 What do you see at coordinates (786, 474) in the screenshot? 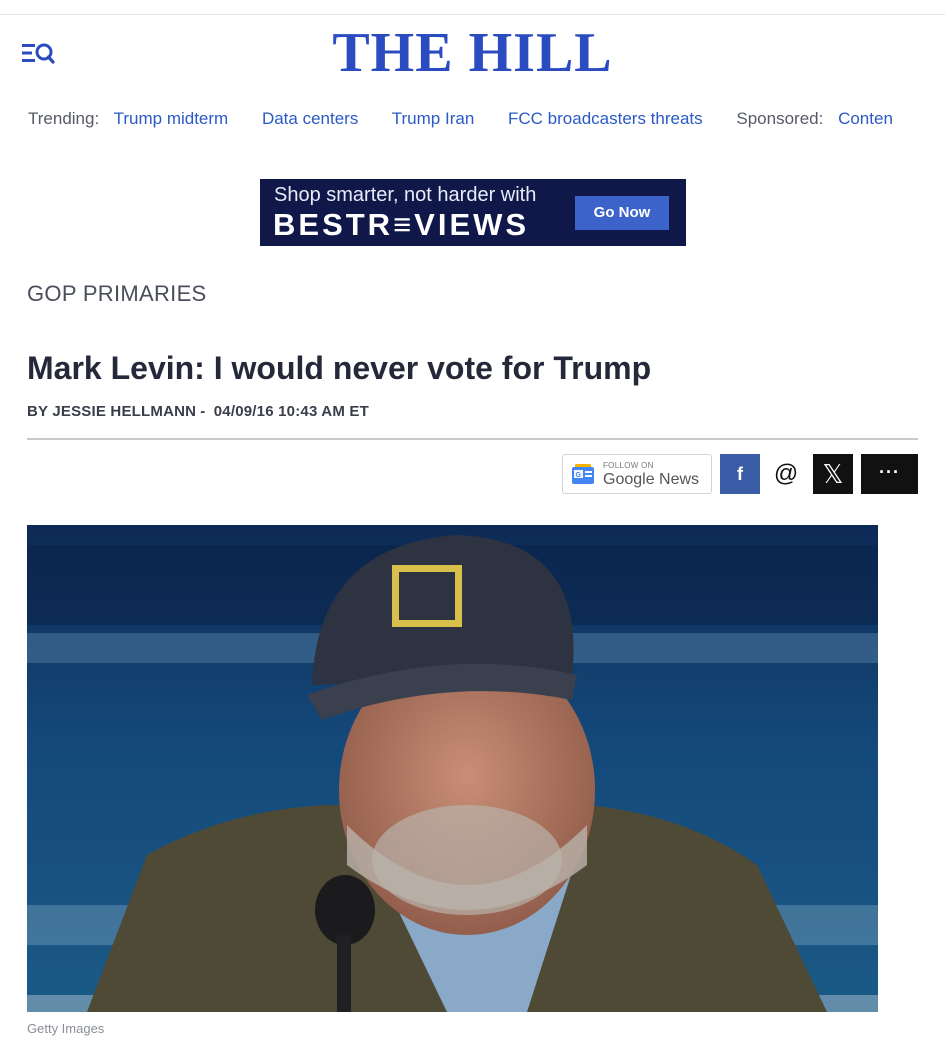
I see `threads-share-icon: @` at bounding box center [786, 474].